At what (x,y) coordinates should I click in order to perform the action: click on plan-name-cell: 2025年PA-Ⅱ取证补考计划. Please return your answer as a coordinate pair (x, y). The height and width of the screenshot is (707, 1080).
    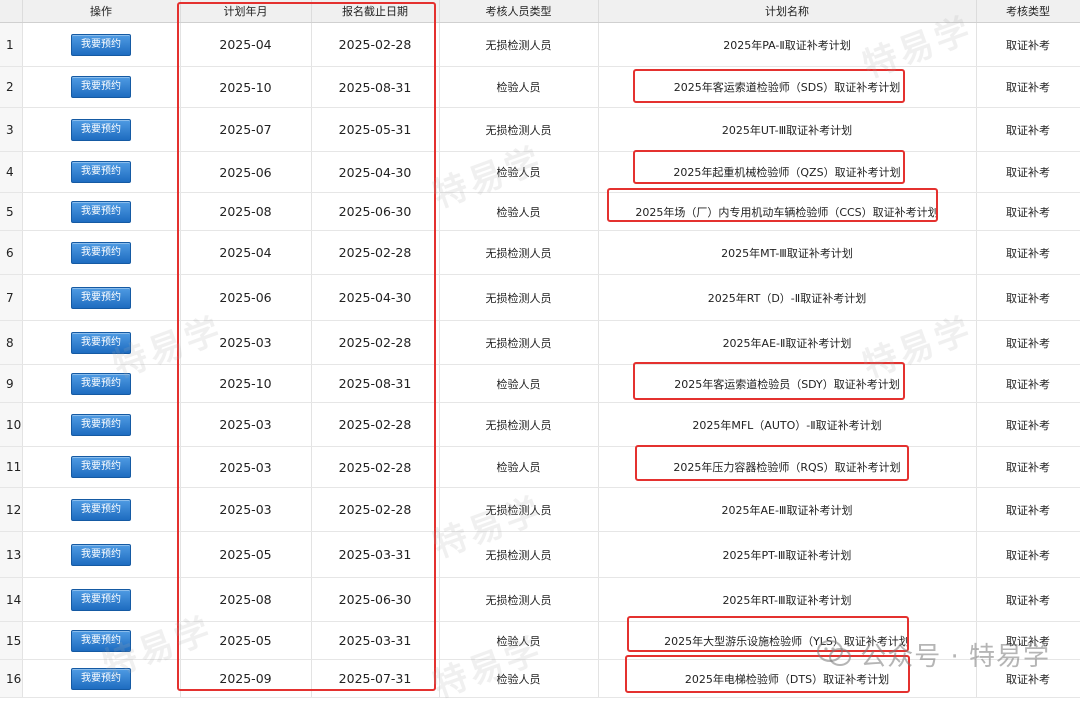
    Looking at the image, I should click on (787, 44).